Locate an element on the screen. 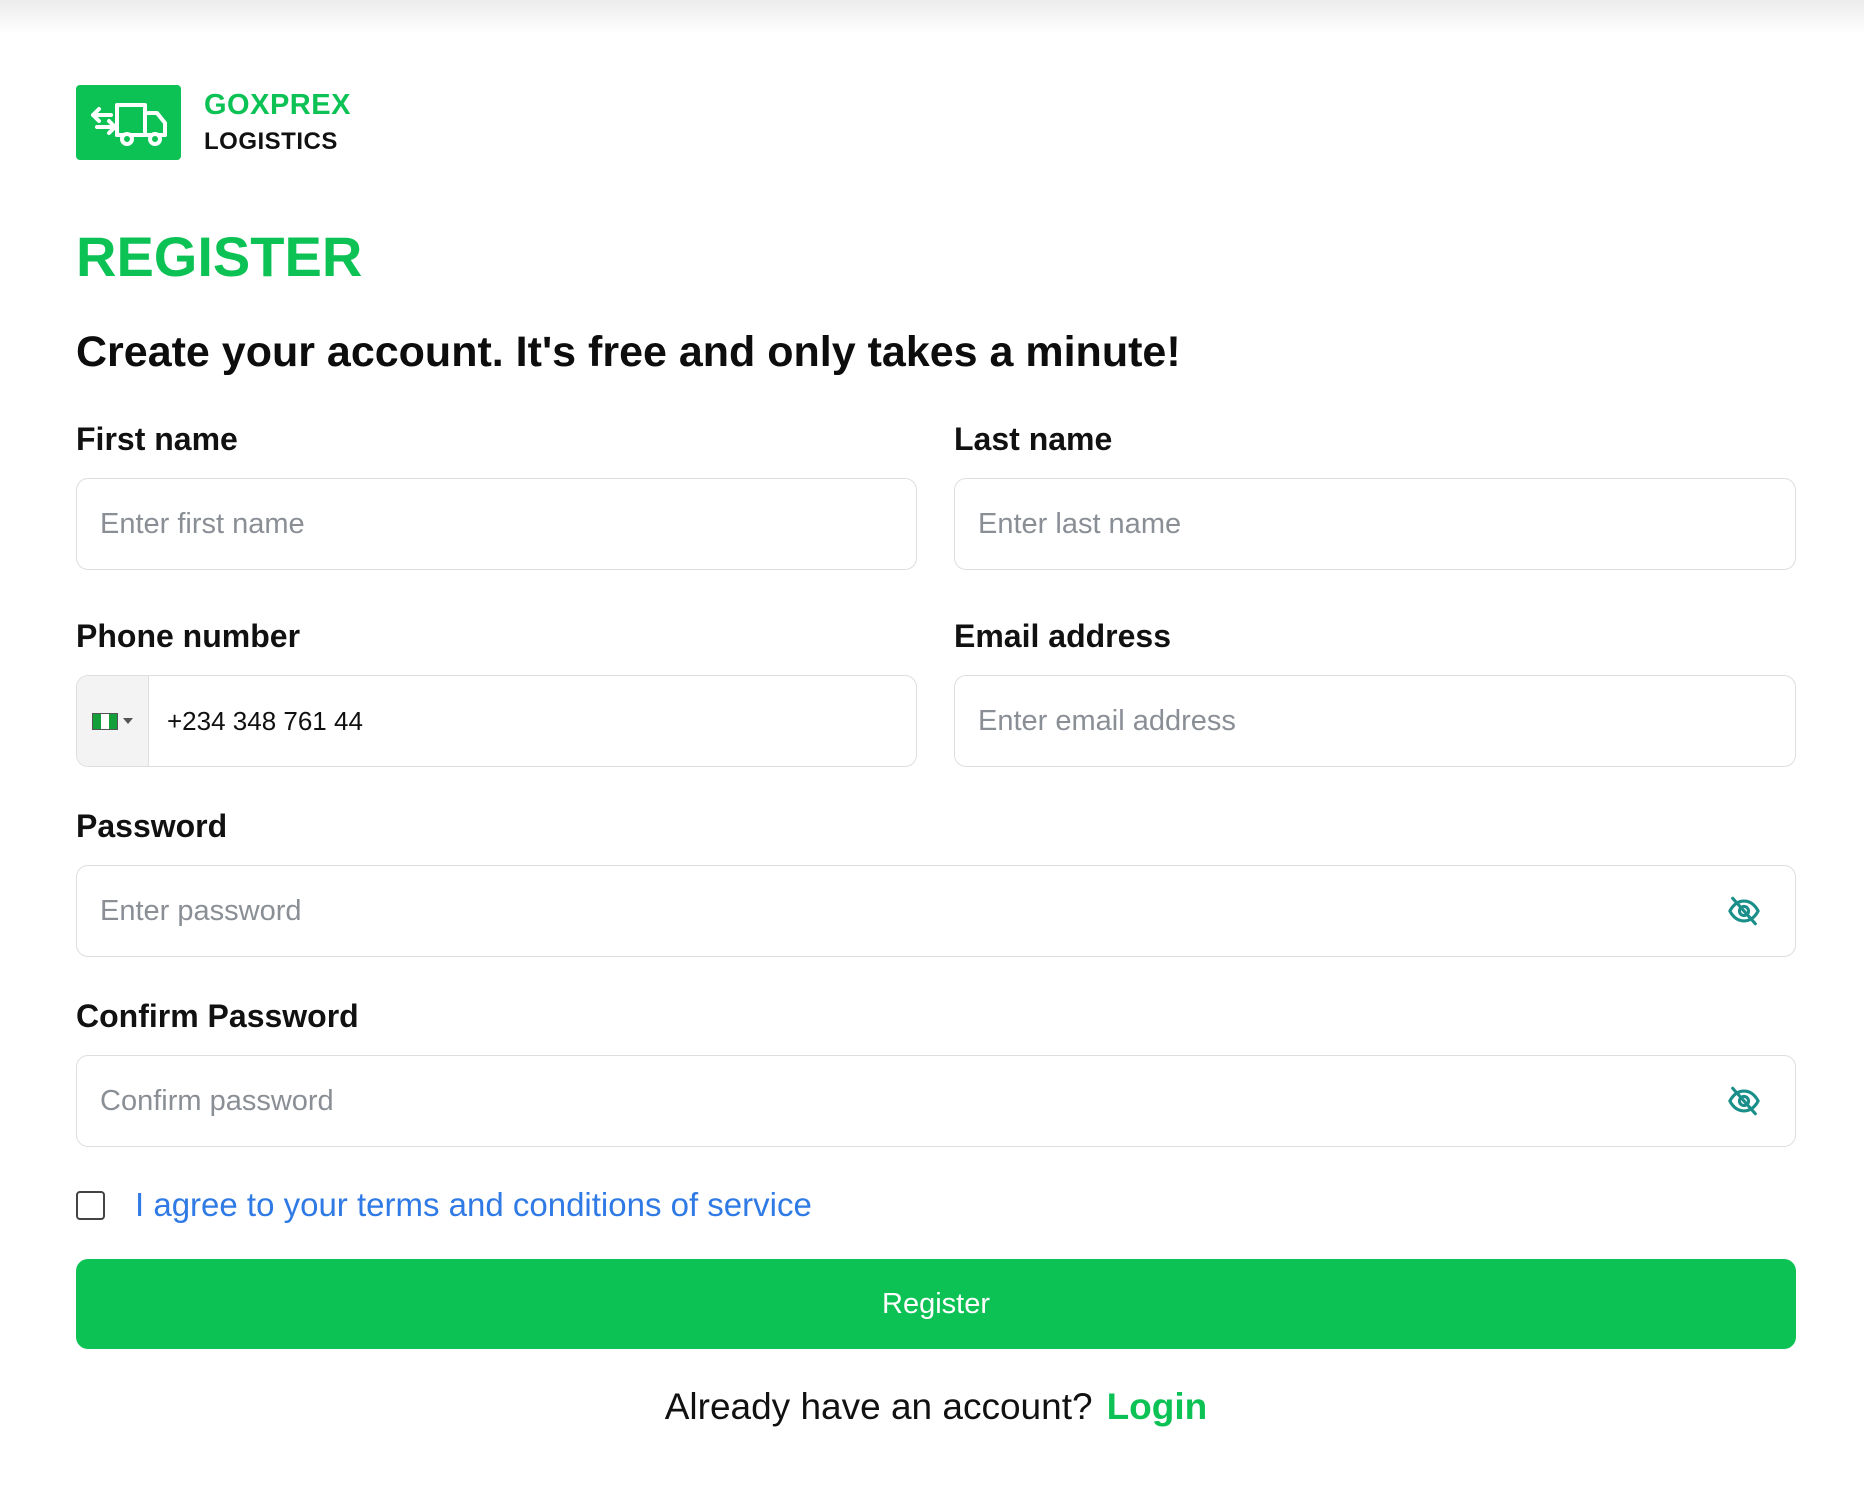  phone-box: +234 348 761 44 is located at coordinates (496, 721).